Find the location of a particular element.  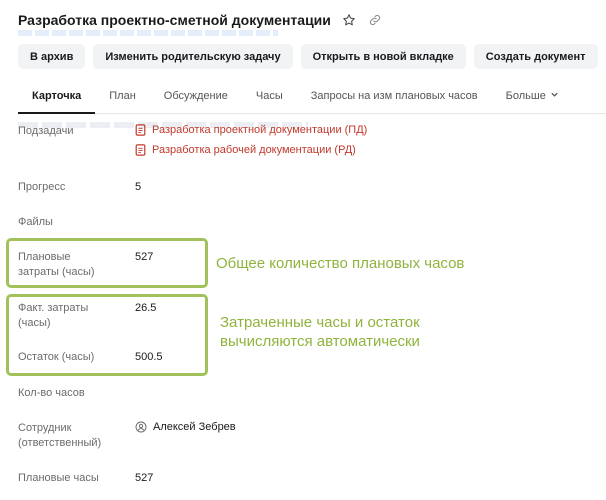

planned-hours-value: 527 is located at coordinates (144, 478).